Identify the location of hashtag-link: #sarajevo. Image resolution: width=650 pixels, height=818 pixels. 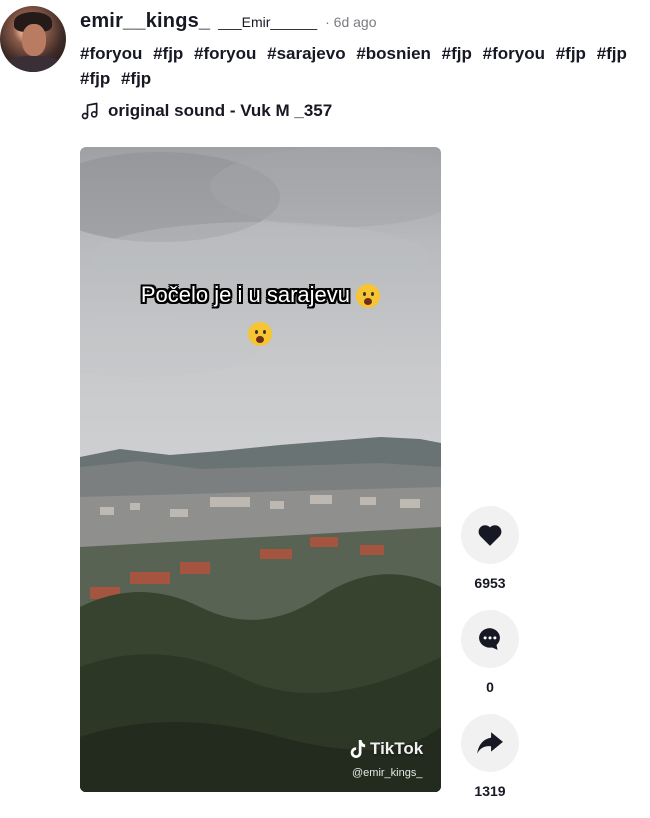
(306, 53).